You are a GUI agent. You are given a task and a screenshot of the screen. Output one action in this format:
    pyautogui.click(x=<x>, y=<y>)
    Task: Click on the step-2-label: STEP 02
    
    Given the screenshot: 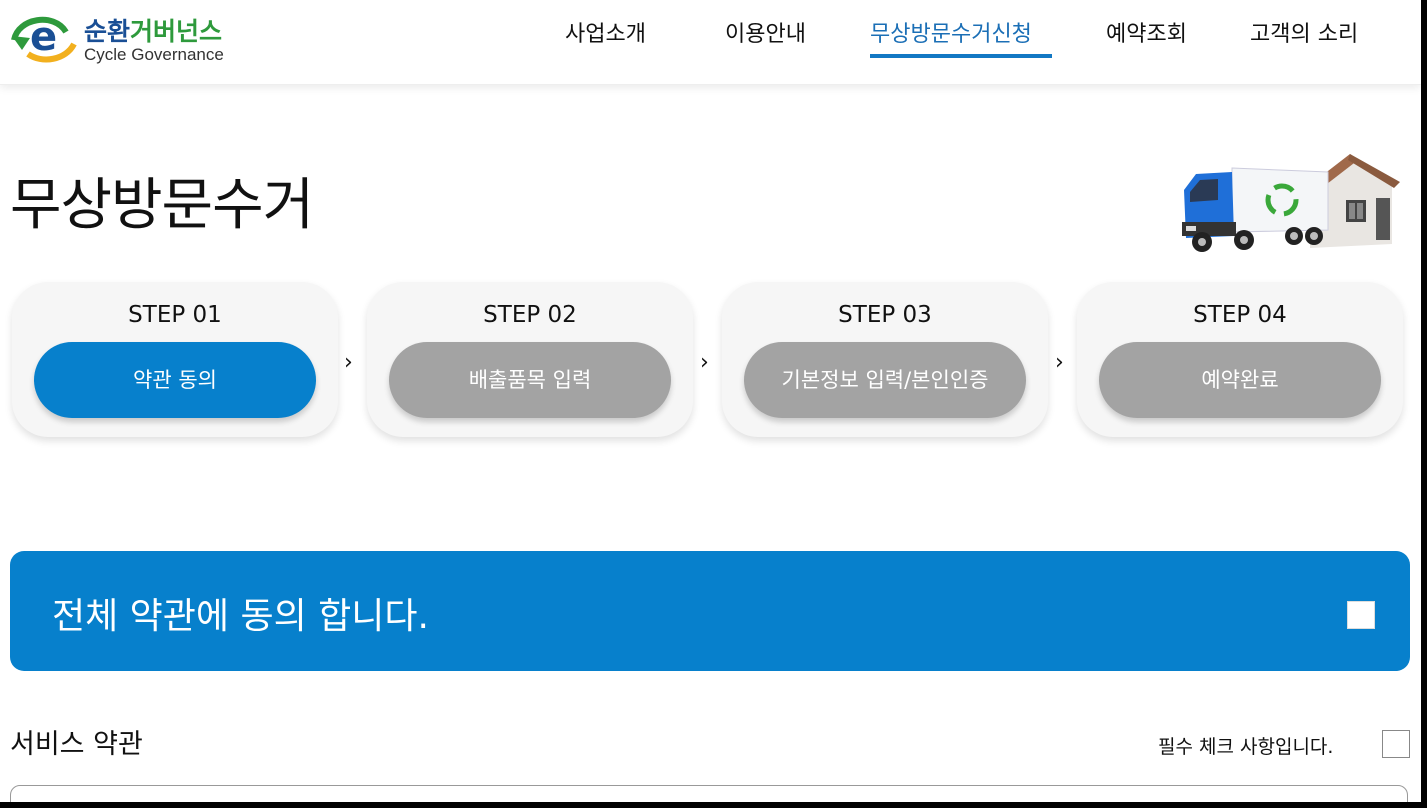 What is the action you would take?
    pyautogui.click(x=530, y=315)
    